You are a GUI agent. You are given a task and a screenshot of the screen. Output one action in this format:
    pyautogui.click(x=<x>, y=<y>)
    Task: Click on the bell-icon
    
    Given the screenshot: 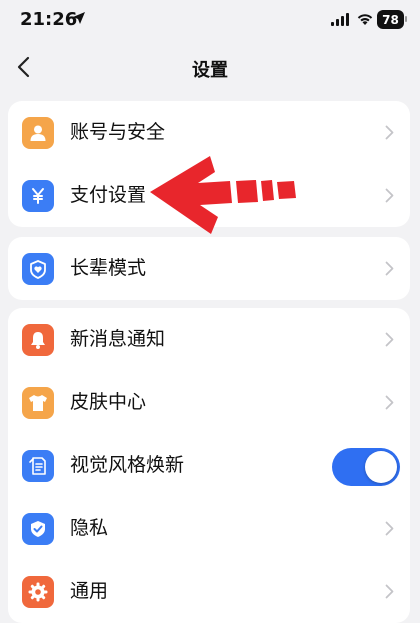 What is the action you would take?
    pyautogui.click(x=38, y=340)
    